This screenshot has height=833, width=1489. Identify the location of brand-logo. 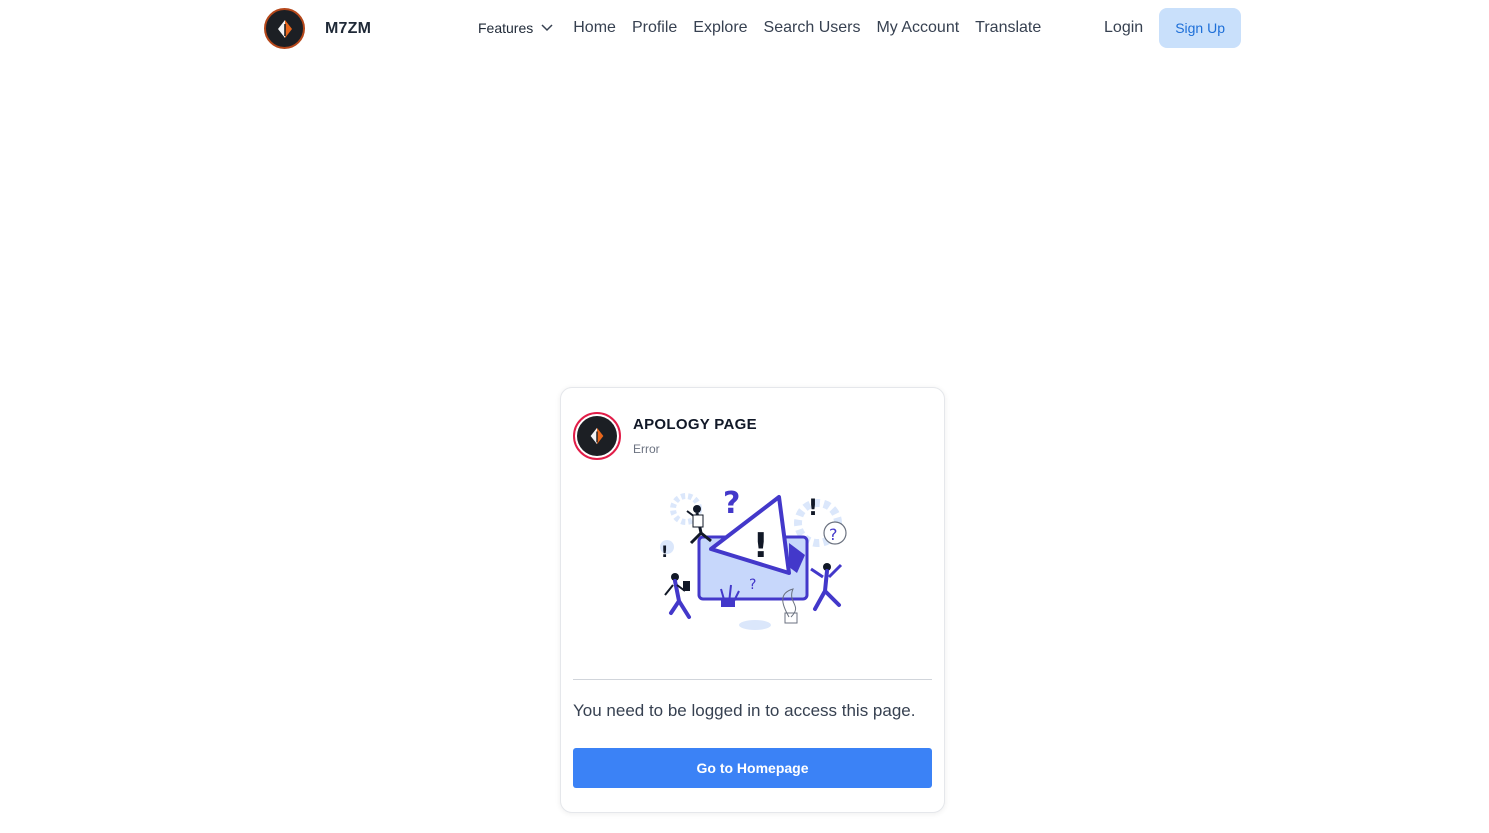
(284, 28).